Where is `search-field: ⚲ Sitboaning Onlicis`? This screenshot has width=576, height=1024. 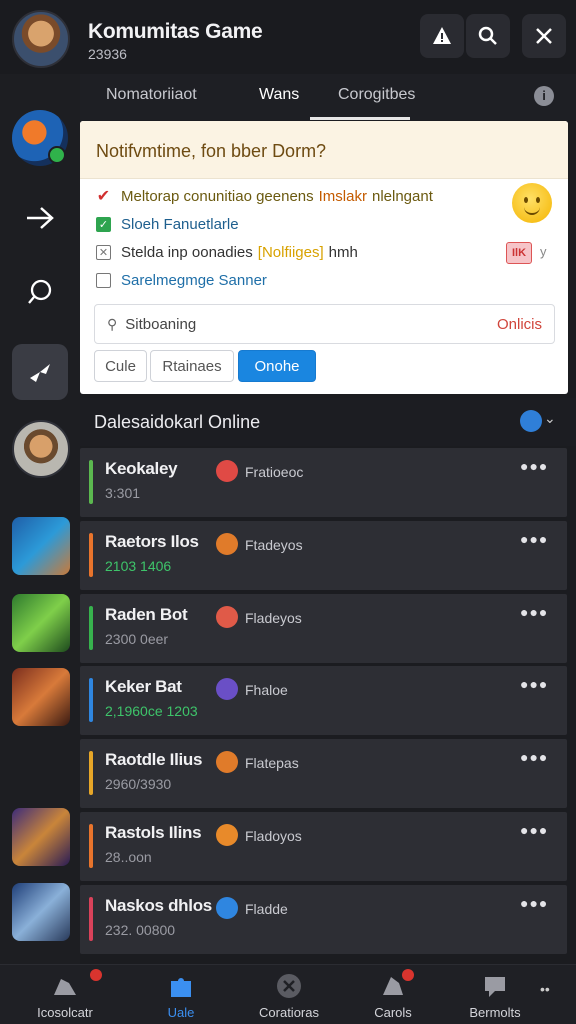 search-field: ⚲ Sitboaning Onlicis is located at coordinates (324, 324).